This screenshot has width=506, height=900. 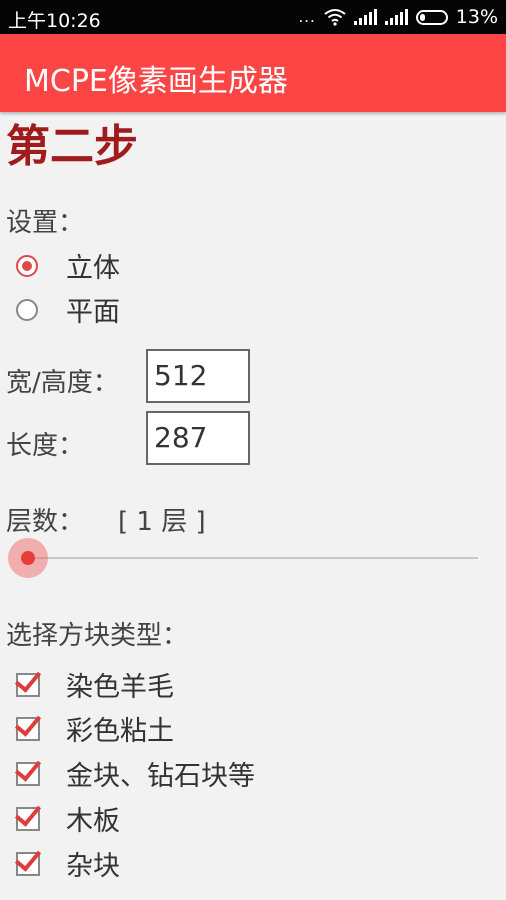 I want to click on radio-option-3d: 立体, so click(x=68, y=265).